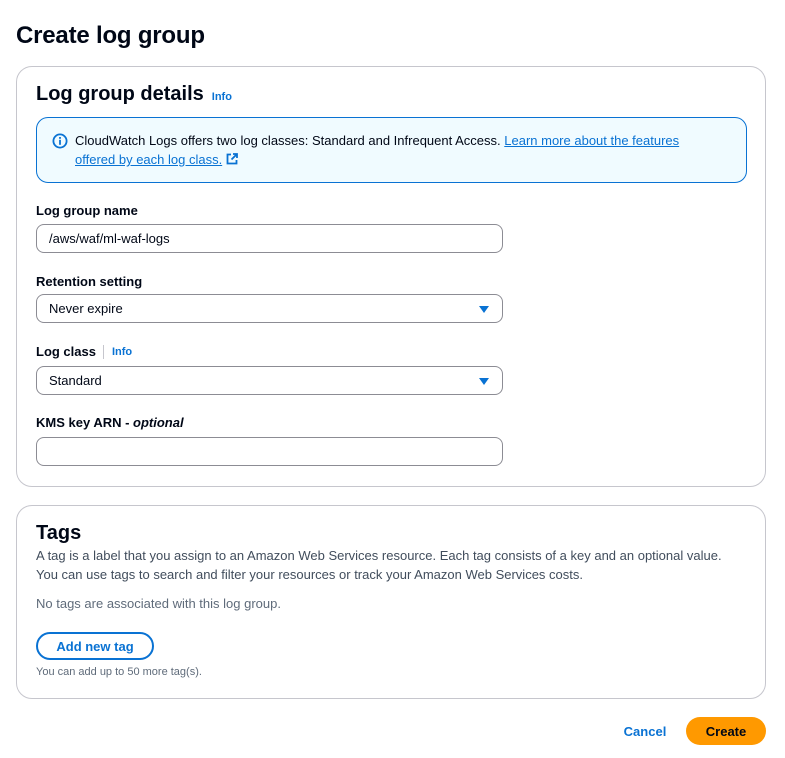 This screenshot has height=758, width=785. I want to click on retention-setting-label: Retention setting, so click(89, 281).